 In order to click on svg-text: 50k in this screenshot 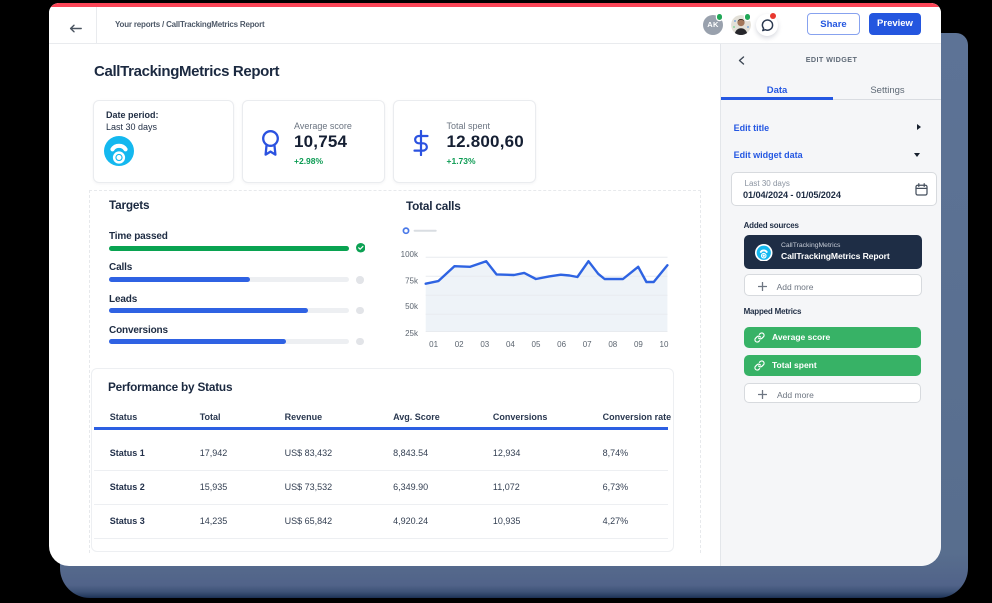, I will do `click(412, 306)`.